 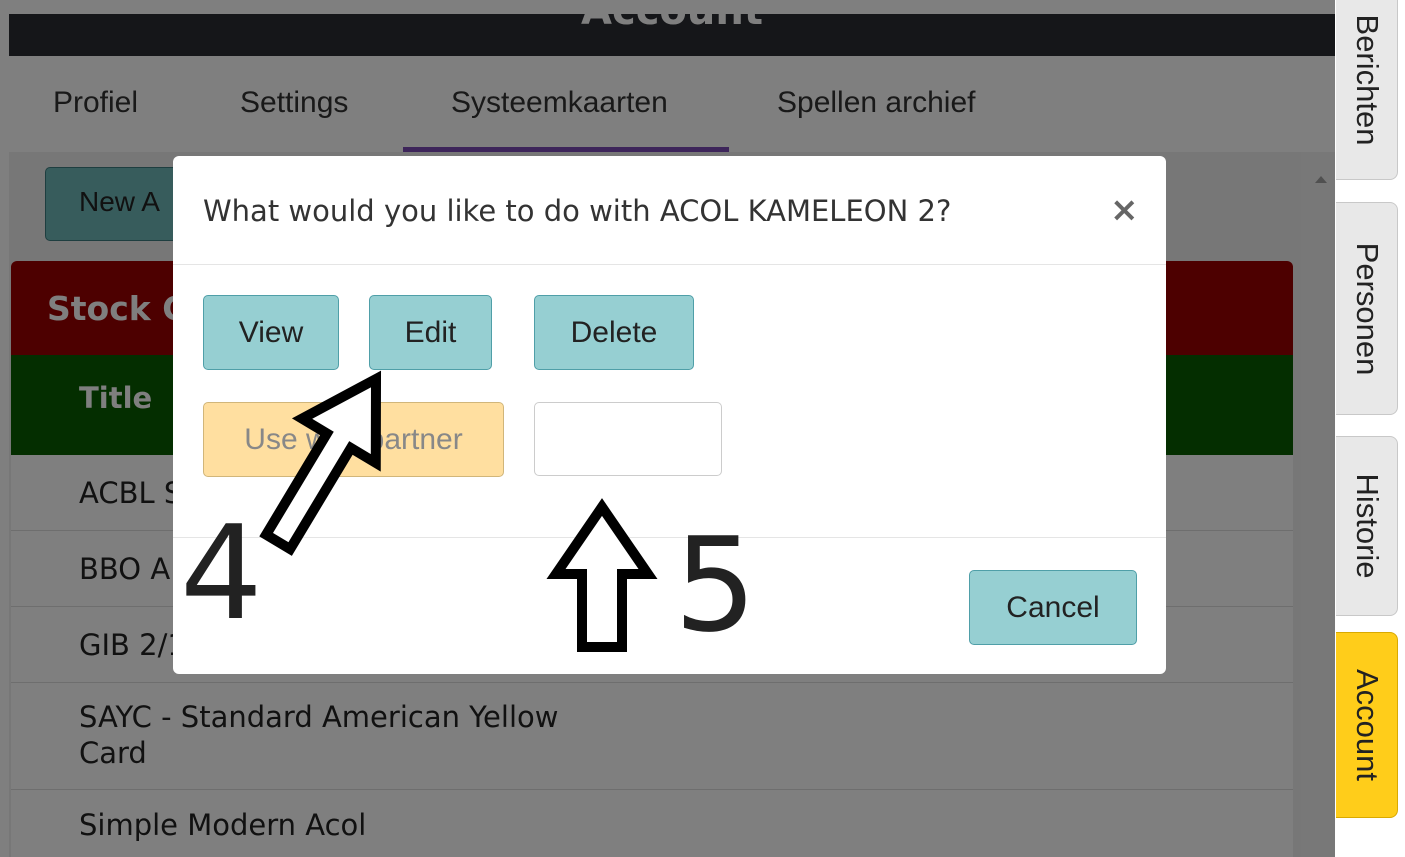 I want to click on side-tab-label: Historie, so click(x=1367, y=526).